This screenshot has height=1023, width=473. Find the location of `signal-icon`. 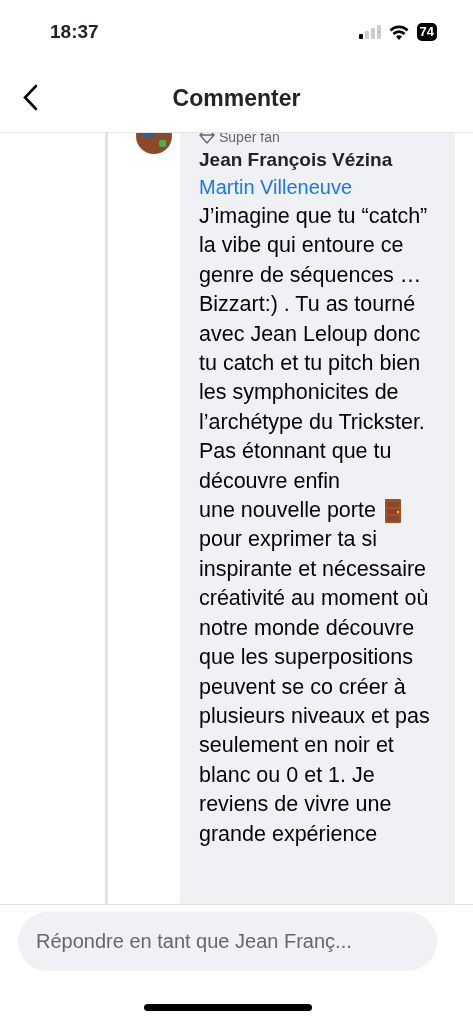

signal-icon is located at coordinates (369, 32).